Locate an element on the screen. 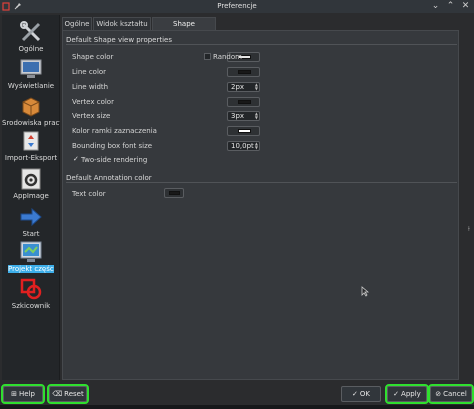  button-label: Reset is located at coordinates (74, 394).